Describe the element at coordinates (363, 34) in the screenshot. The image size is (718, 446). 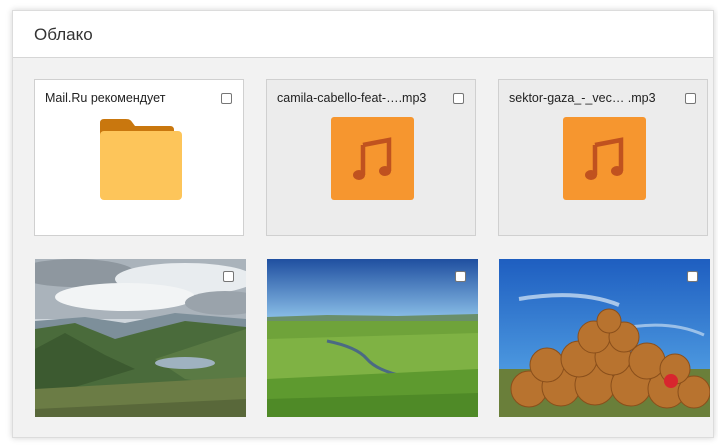
I see `cloud-header: Облако` at that location.